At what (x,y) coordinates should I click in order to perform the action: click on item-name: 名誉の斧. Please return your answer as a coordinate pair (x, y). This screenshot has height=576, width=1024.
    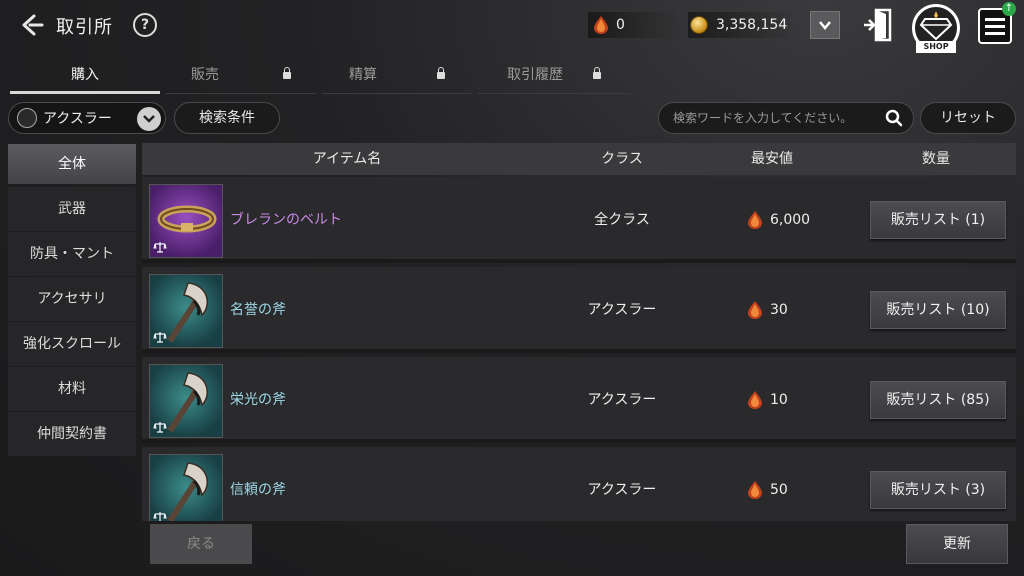
    Looking at the image, I should click on (258, 310).